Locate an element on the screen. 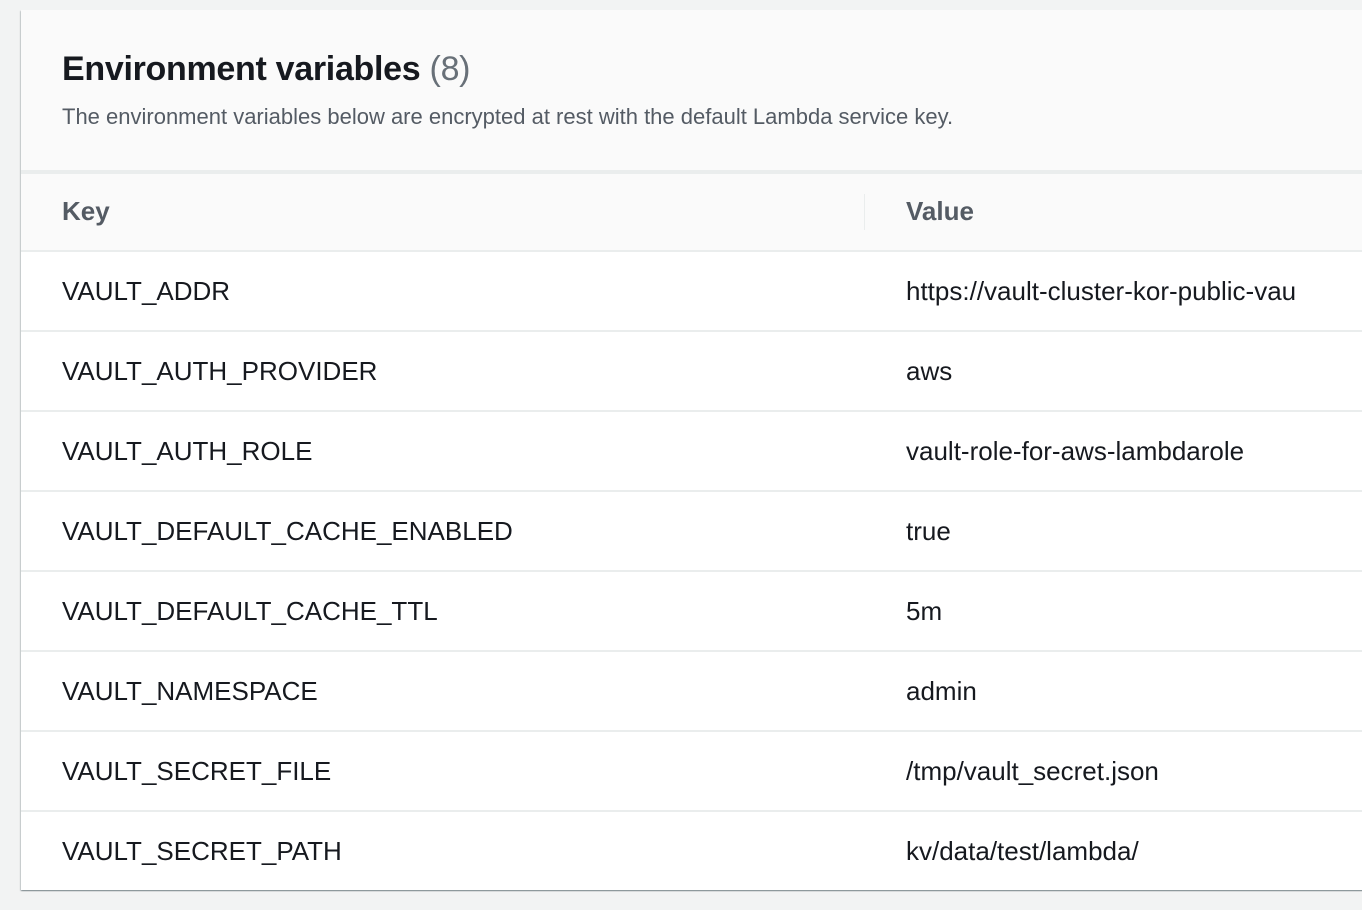 Image resolution: width=1362 pixels, height=910 pixels. column-header-key: Key is located at coordinates (86, 211).